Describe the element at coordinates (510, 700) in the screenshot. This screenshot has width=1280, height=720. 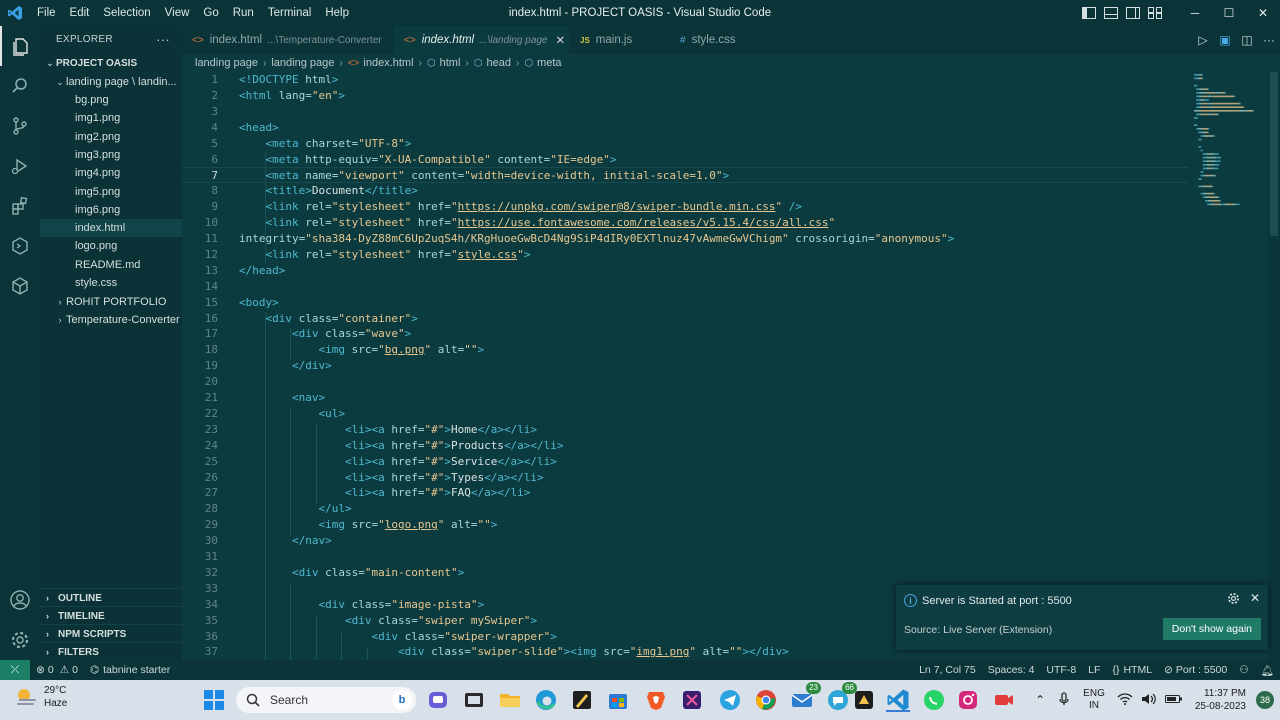
I see `file-explorer-icon` at that location.